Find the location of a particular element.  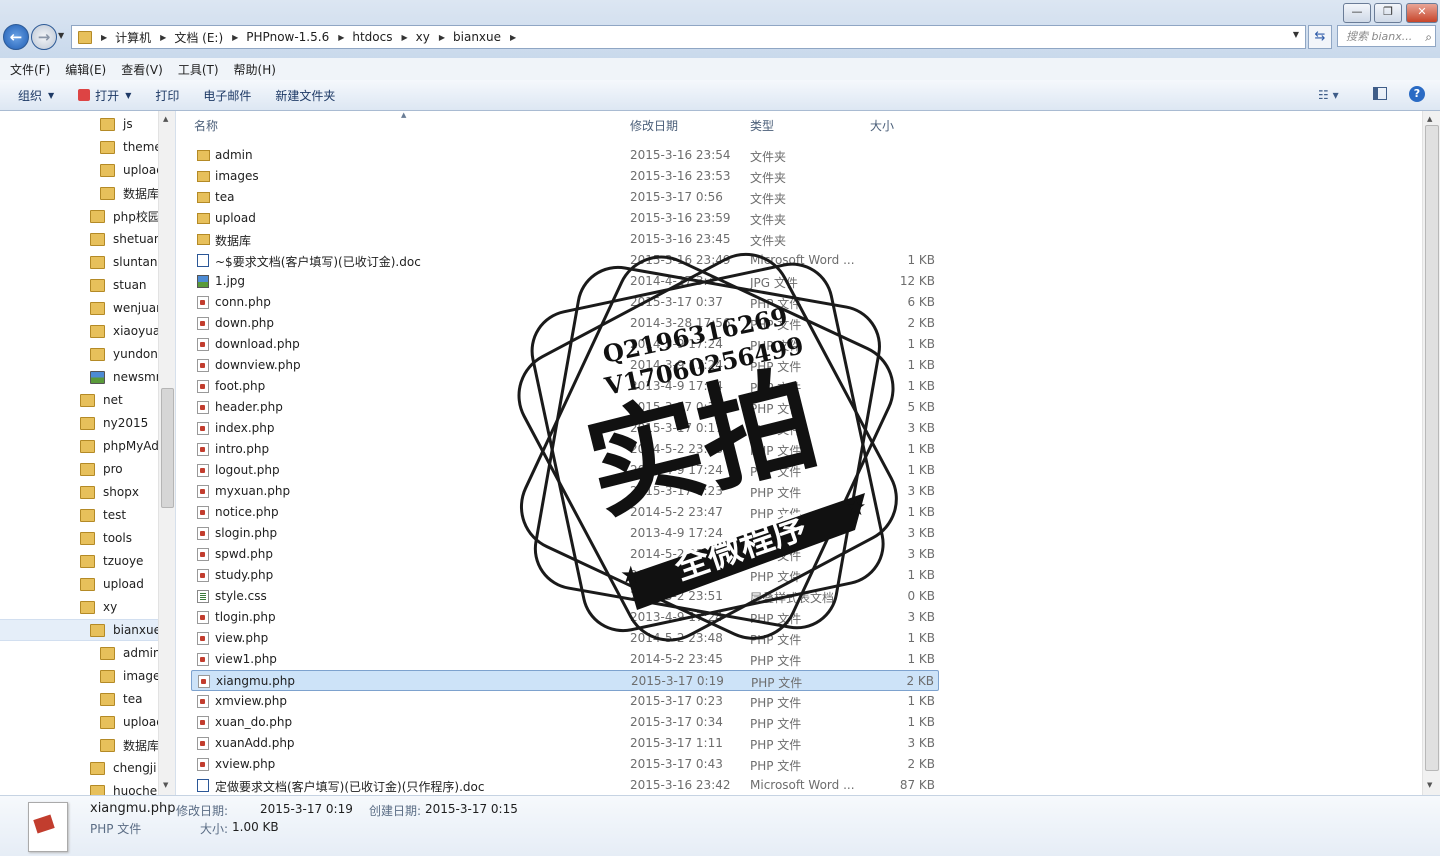

file-row: tea 2015-3-17 0:56 文件夹 is located at coordinates (565, 197).